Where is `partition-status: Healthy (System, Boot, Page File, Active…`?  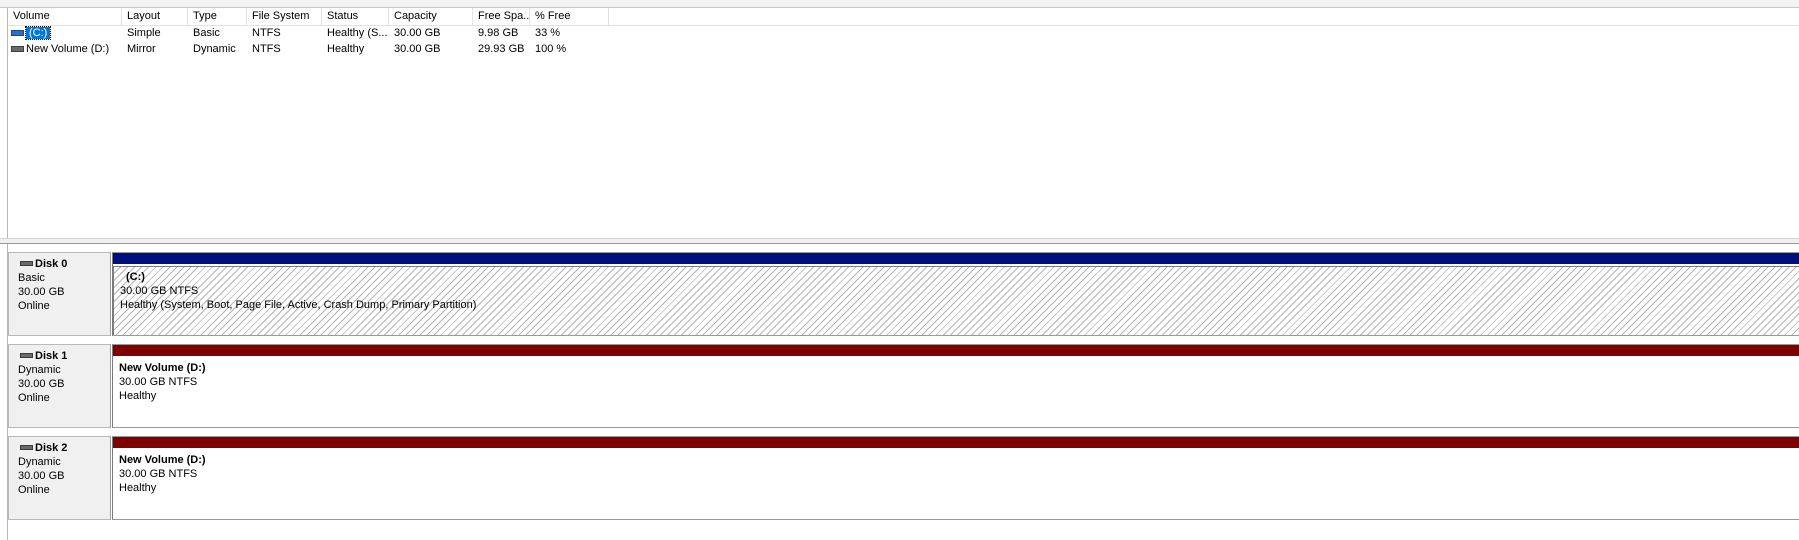 partition-status: Healthy (System, Boot, Page File, Active… is located at coordinates (298, 305).